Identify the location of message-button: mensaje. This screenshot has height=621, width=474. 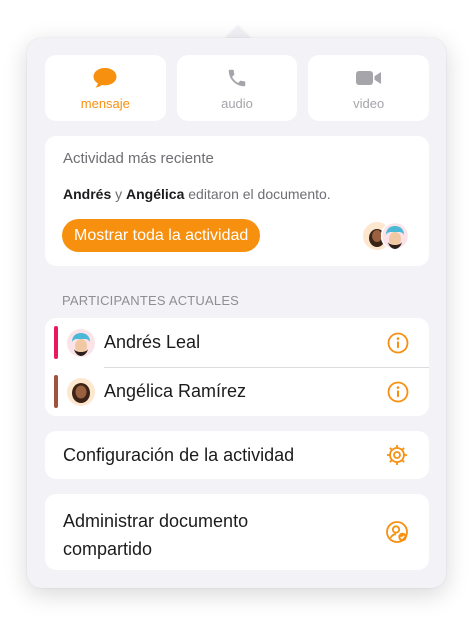
(105, 88).